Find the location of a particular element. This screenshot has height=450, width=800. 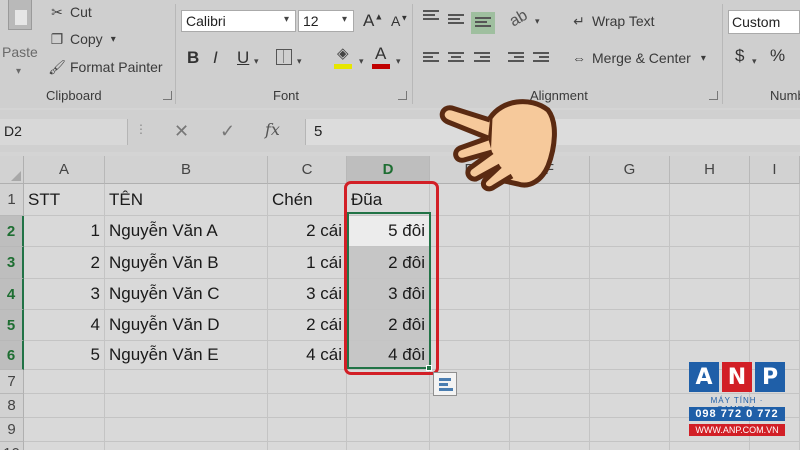

cell-h10 is located at coordinates (710, 446).